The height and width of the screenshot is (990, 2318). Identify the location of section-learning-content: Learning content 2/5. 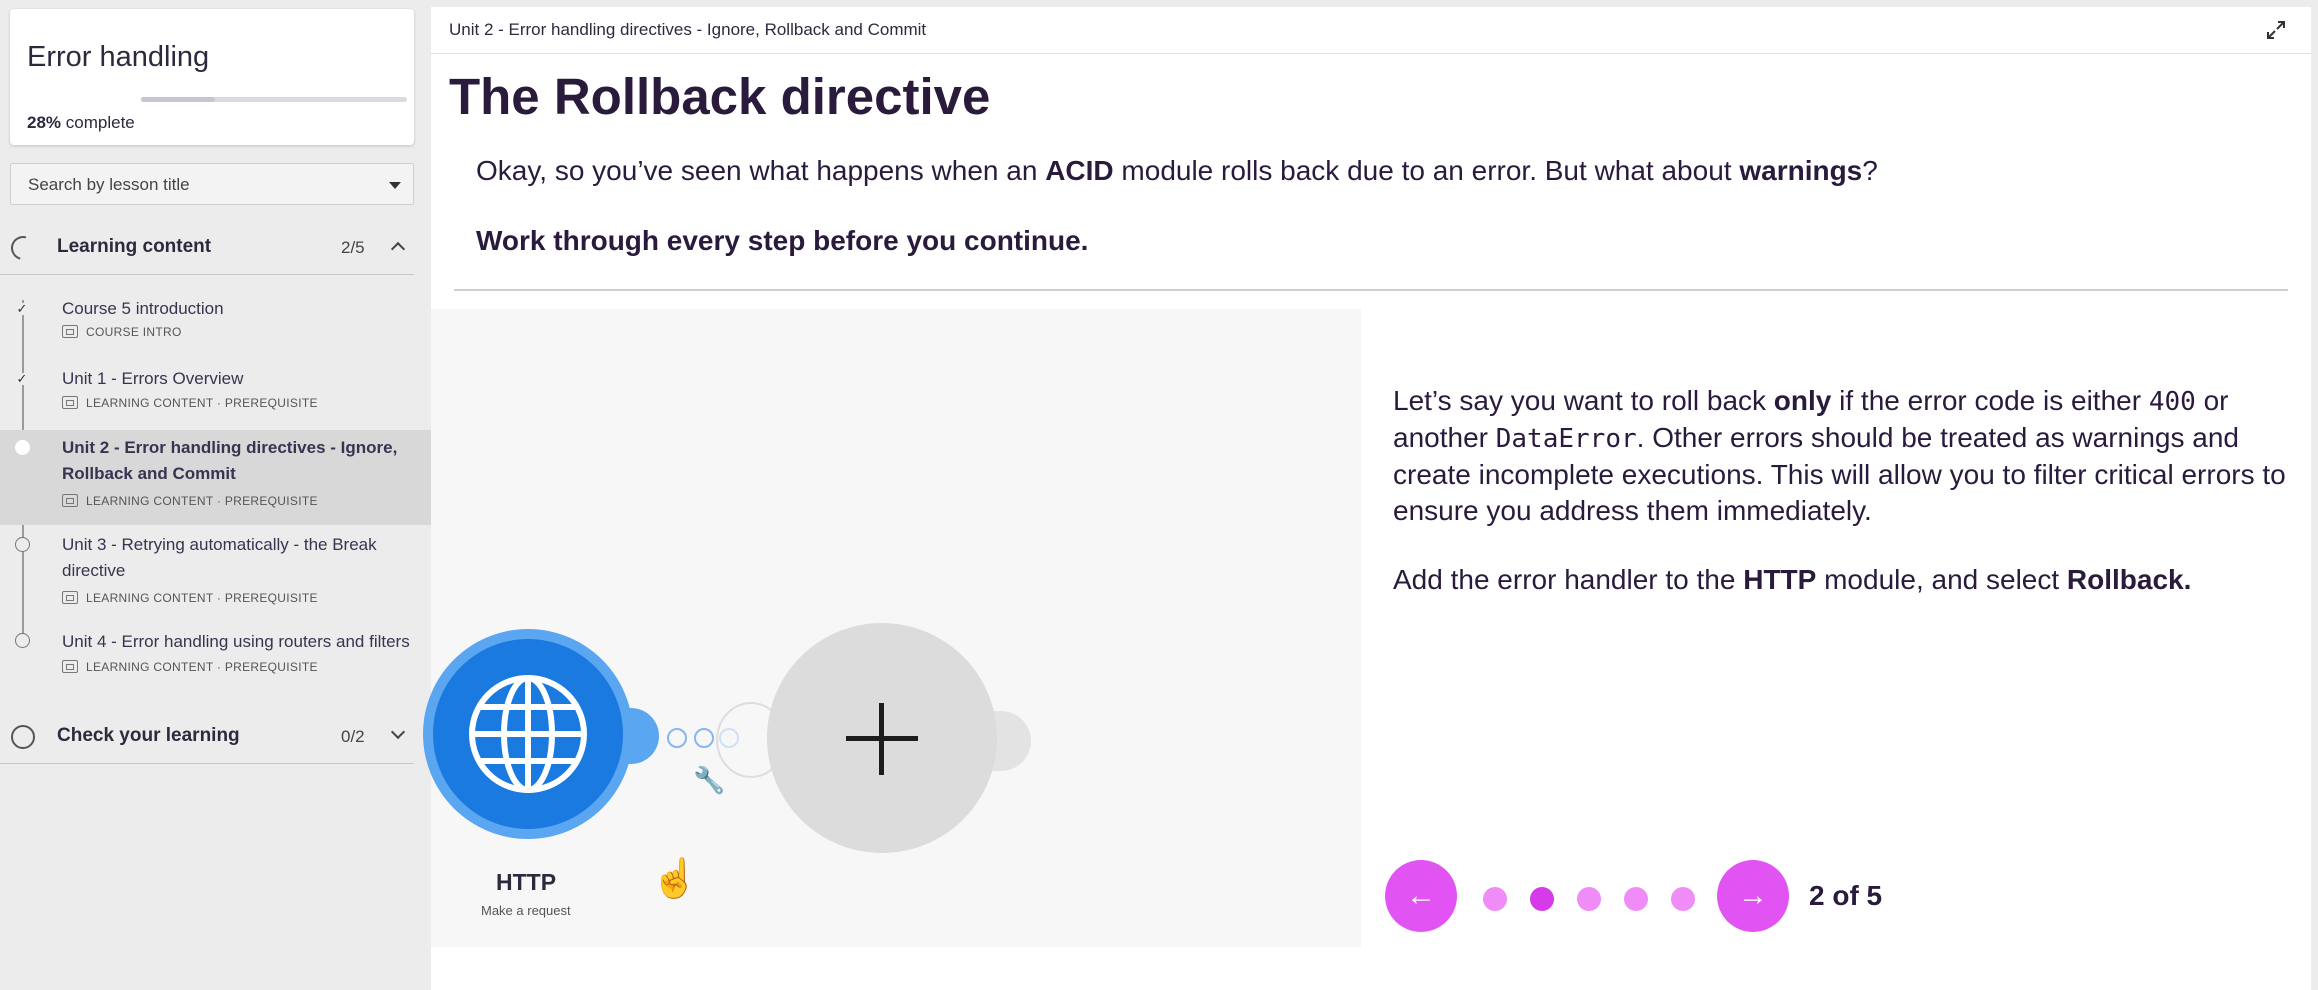
(207, 248).